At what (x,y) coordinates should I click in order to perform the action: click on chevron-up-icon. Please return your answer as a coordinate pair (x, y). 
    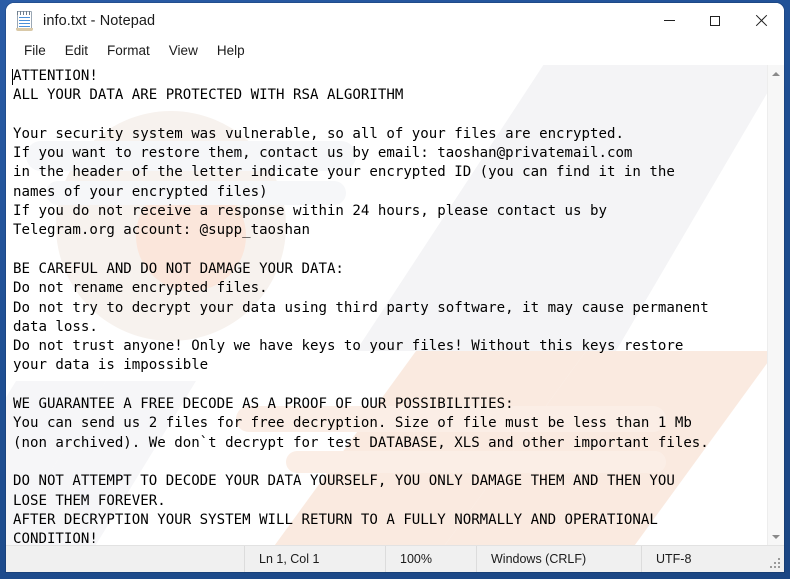
    Looking at the image, I should click on (776, 73).